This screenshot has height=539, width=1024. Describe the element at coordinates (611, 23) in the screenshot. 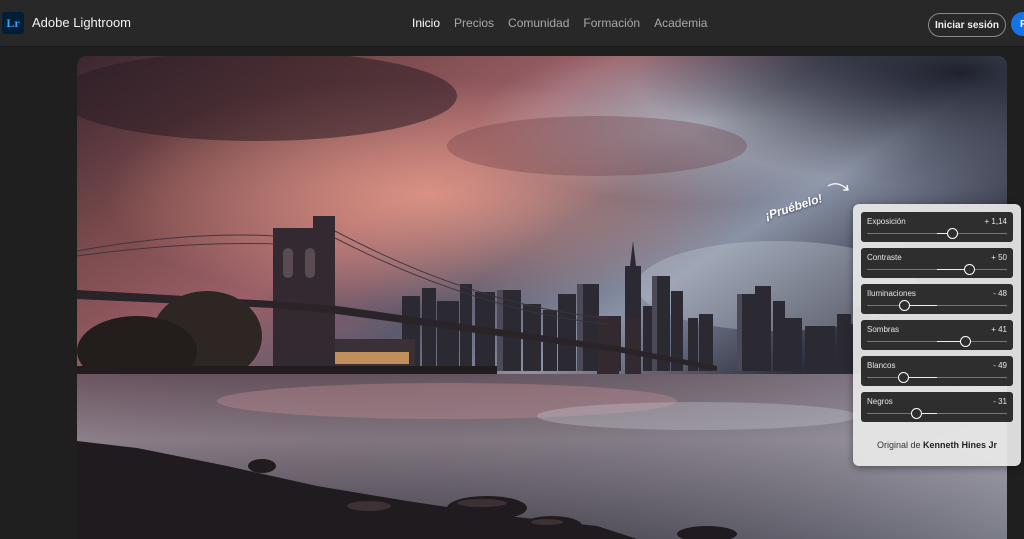

I see `nav-item-formacion: Formación` at that location.